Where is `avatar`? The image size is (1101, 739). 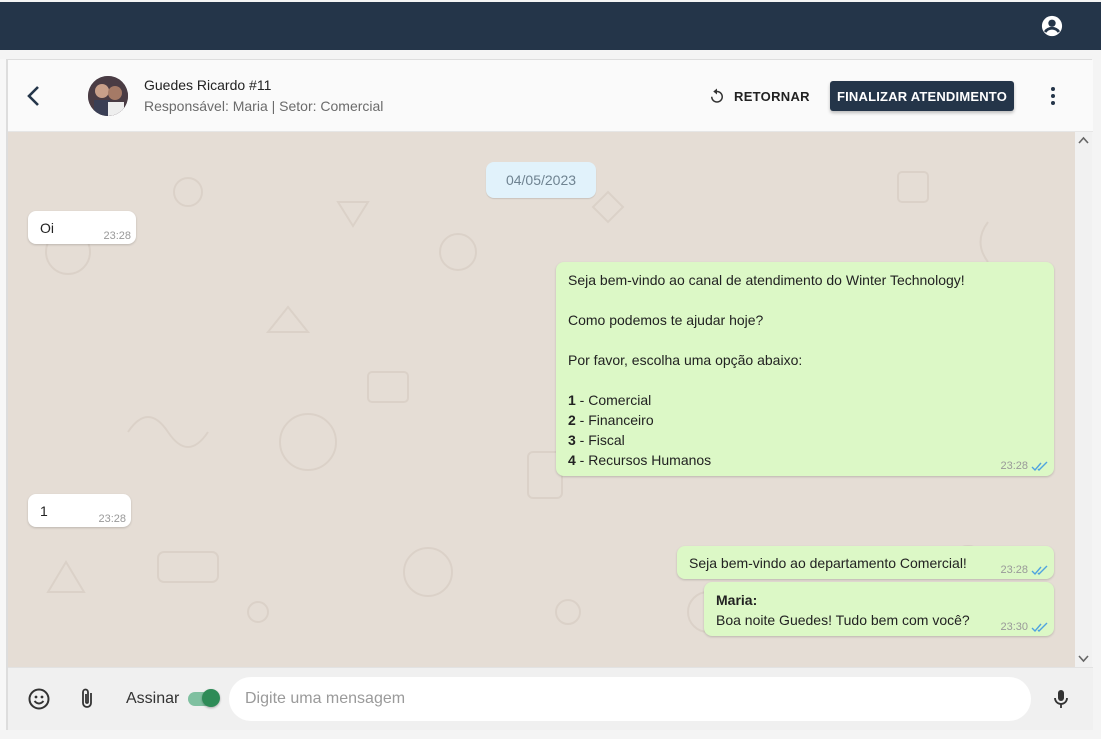
avatar is located at coordinates (108, 96).